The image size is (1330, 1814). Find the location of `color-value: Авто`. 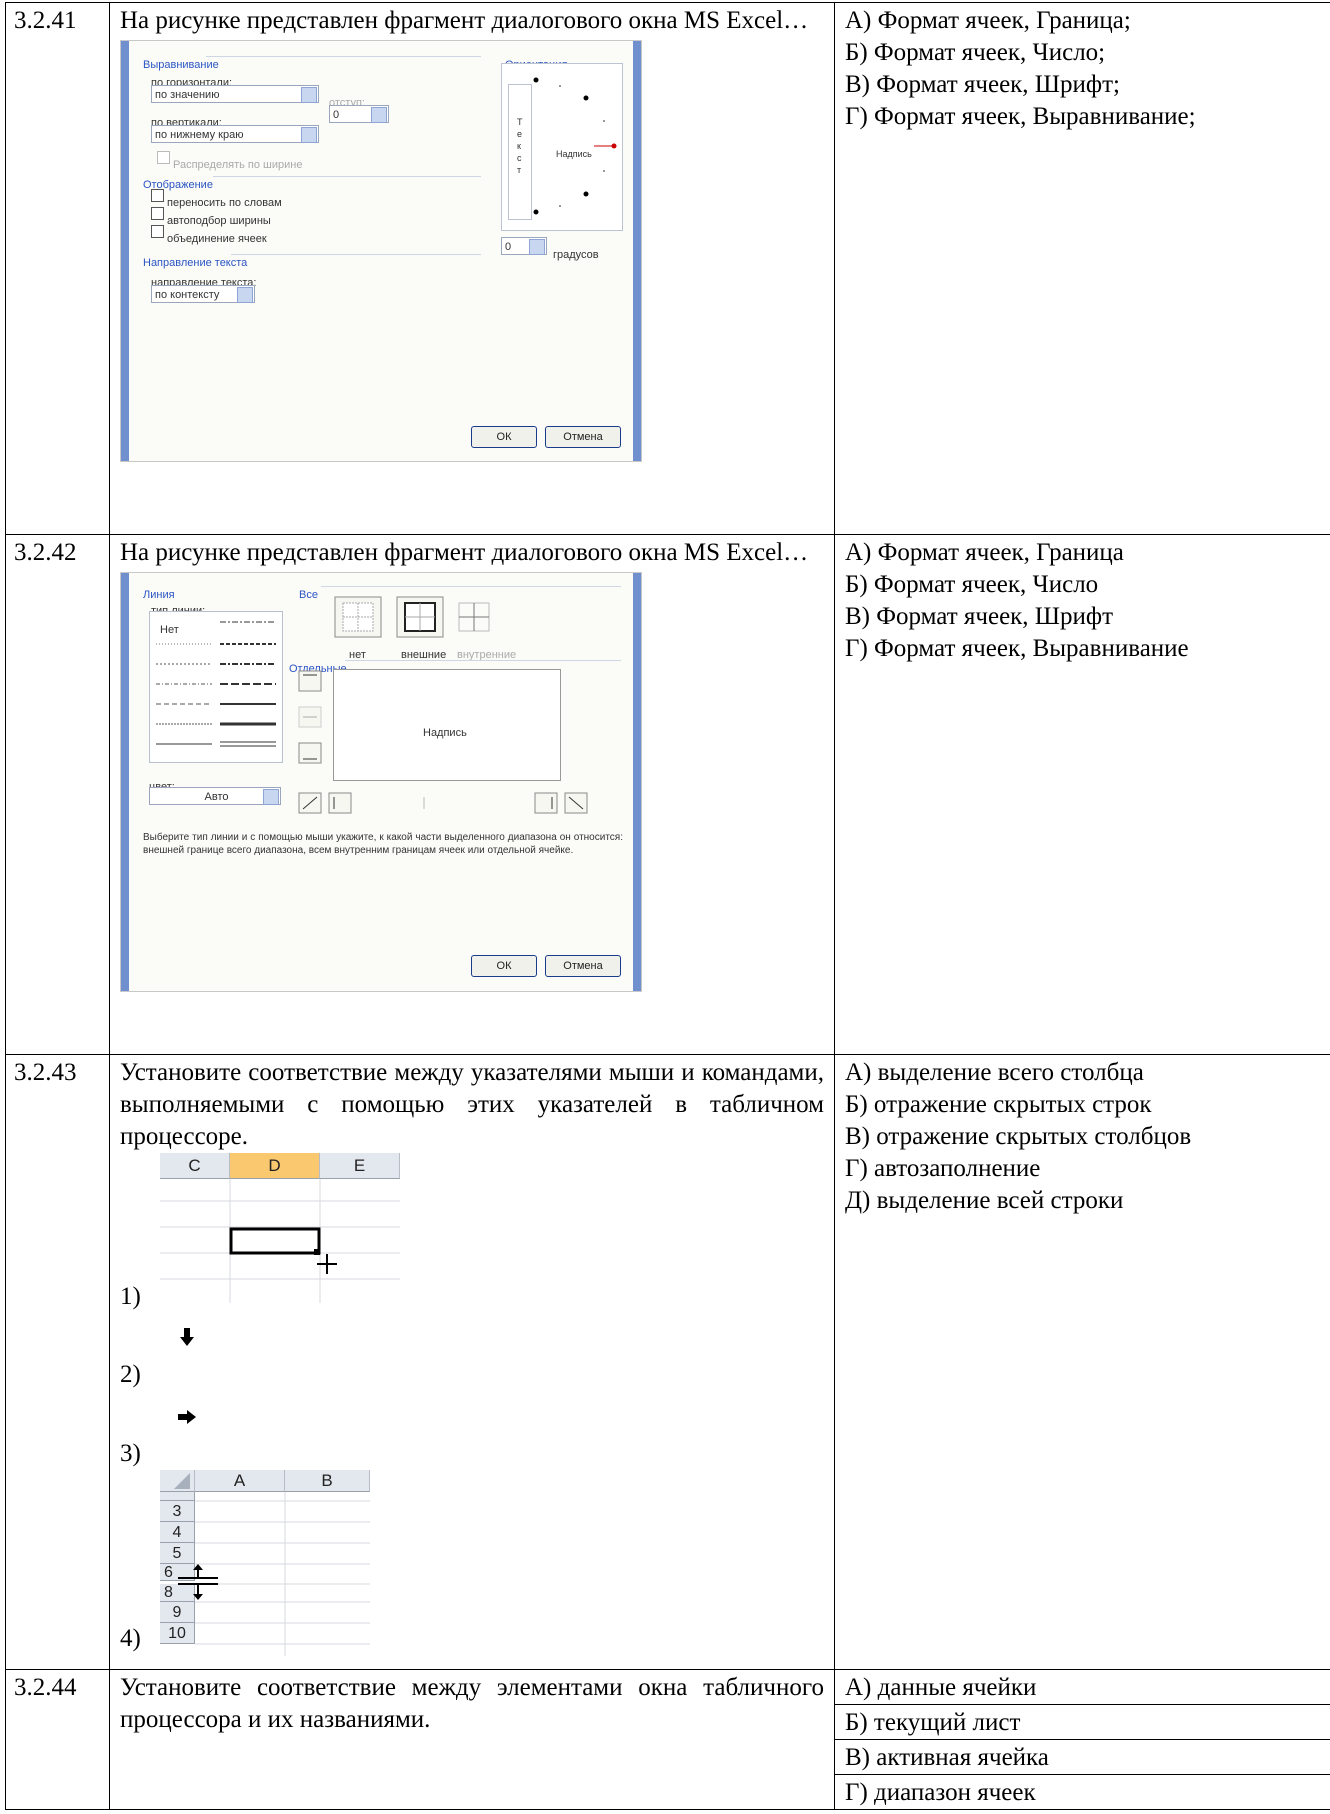

color-value: Авто is located at coordinates (216, 797).